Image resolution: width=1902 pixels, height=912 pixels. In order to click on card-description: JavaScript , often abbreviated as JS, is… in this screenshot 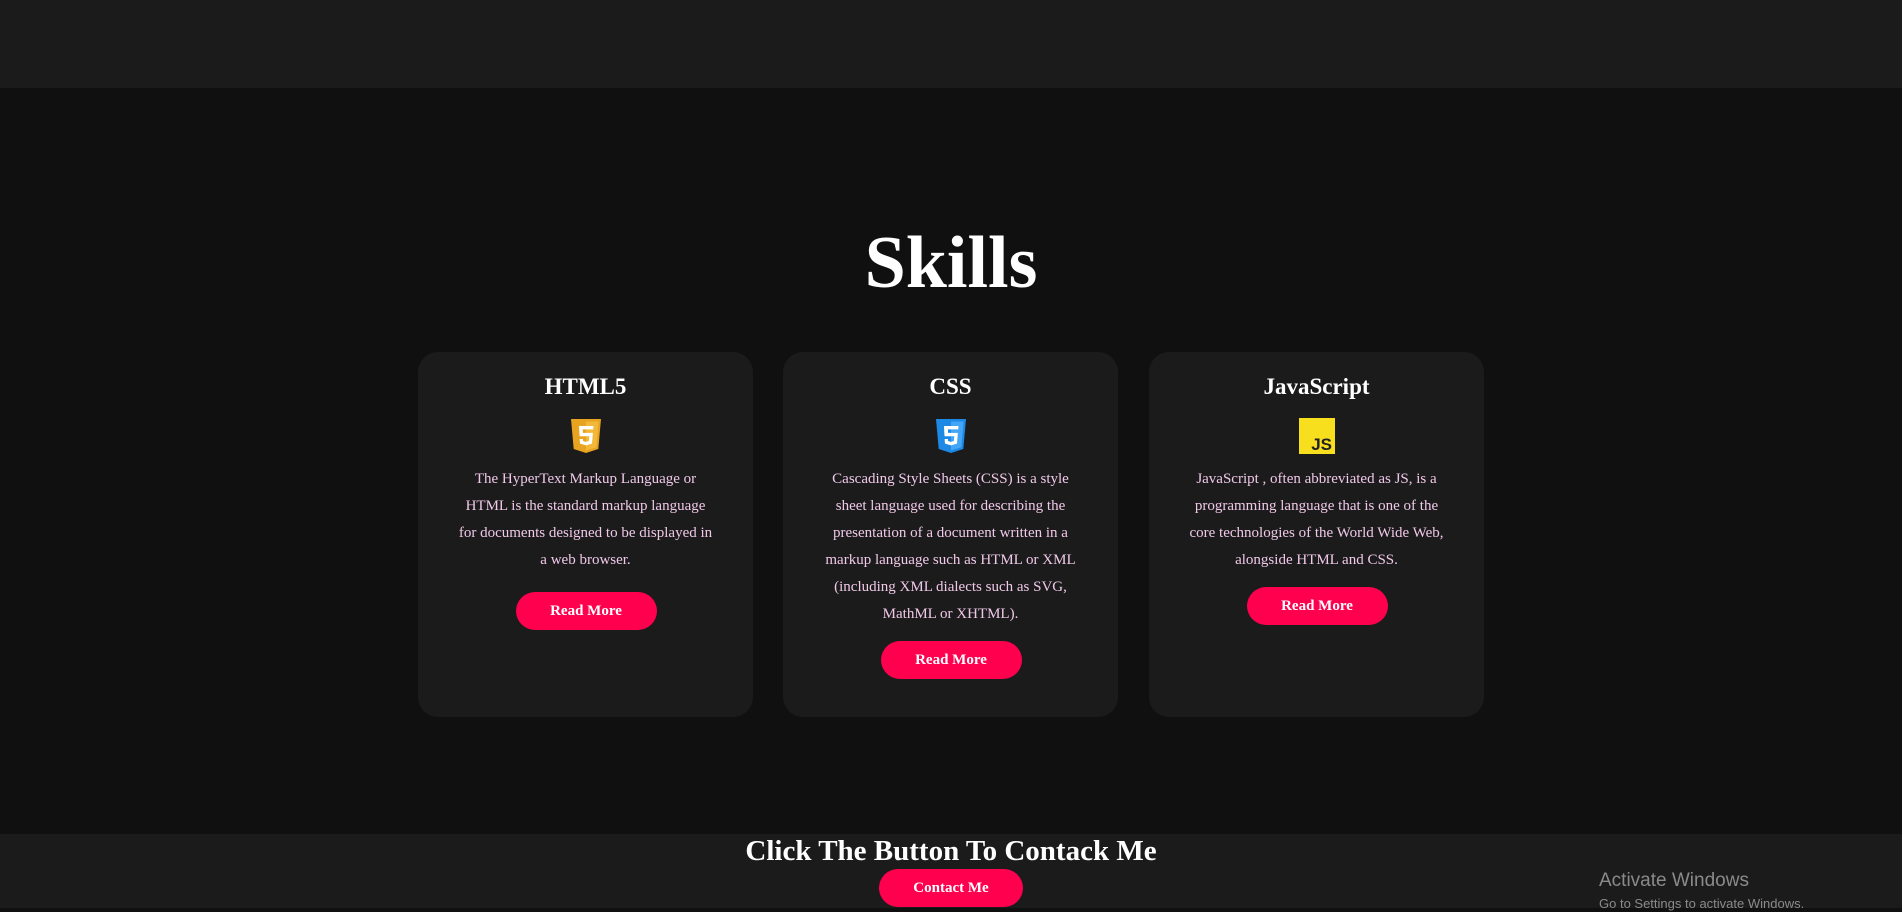, I will do `click(1316, 519)`.